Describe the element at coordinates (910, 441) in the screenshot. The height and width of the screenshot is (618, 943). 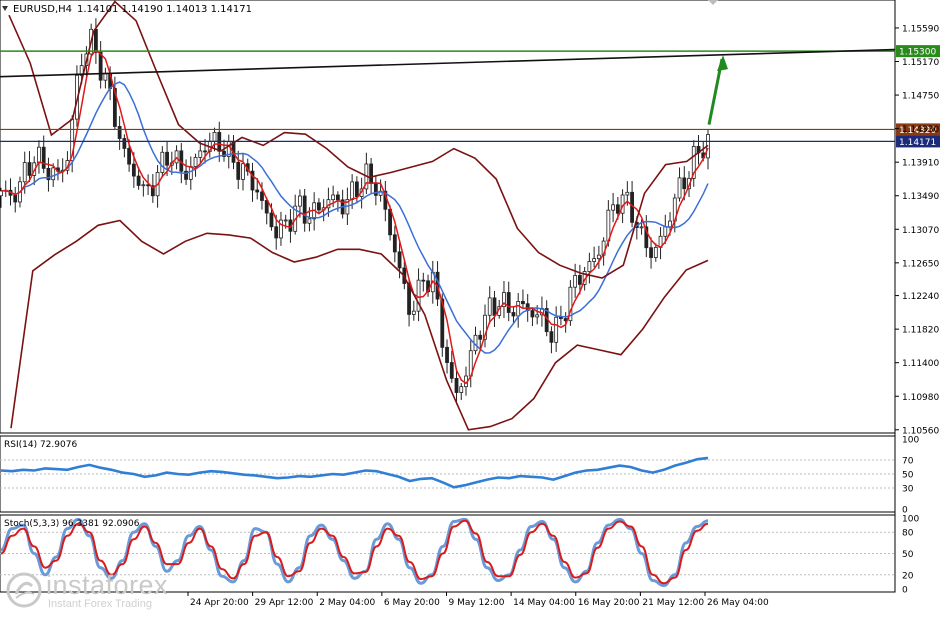
I see `rsi-axis-tick-label: 100` at that location.